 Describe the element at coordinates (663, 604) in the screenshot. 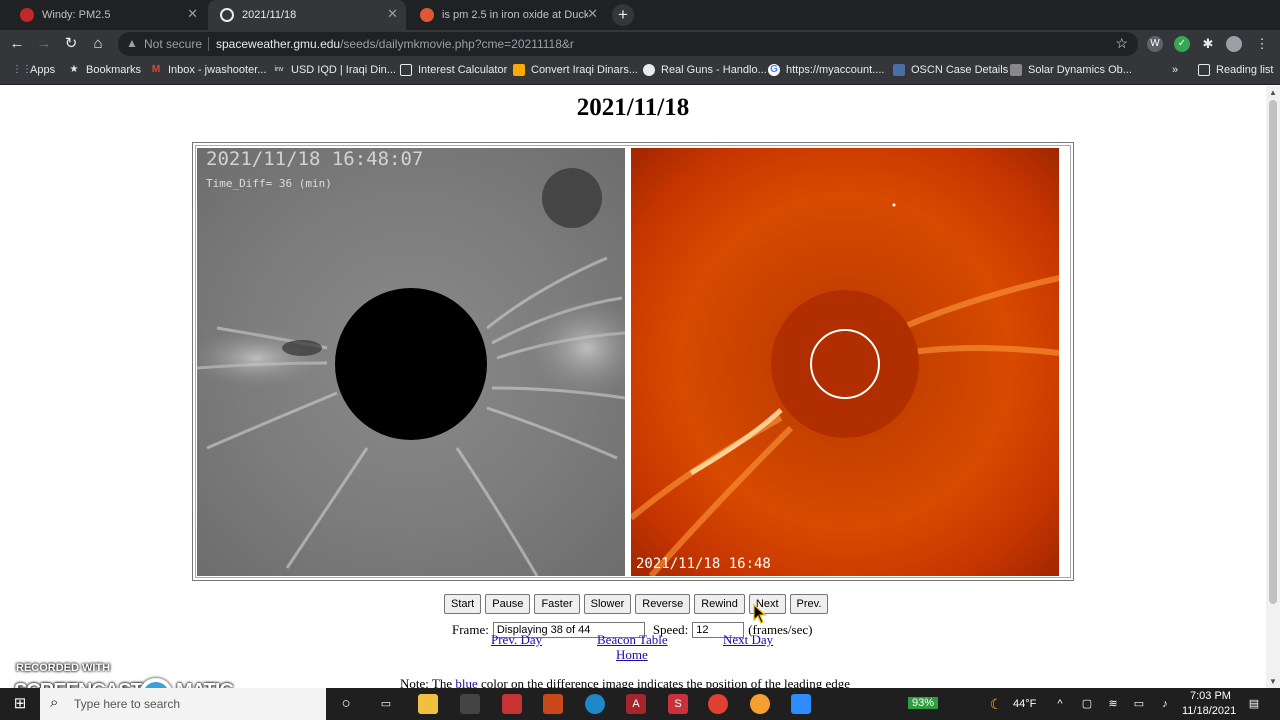

I see `reverse-button: Reverse` at that location.